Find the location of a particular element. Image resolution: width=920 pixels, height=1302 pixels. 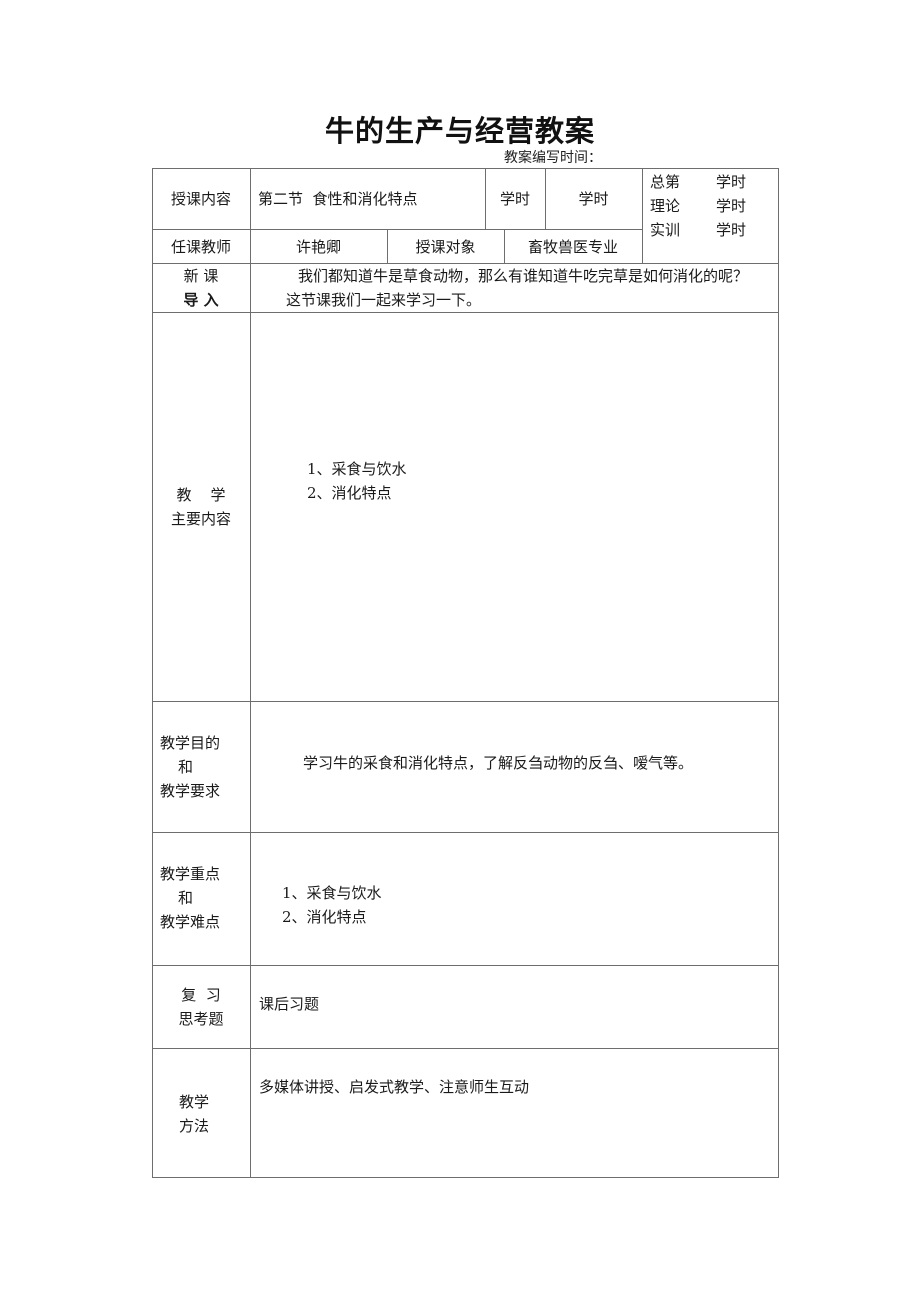

objectives-label: 教学目的 和 教学要求 is located at coordinates (205, 767).